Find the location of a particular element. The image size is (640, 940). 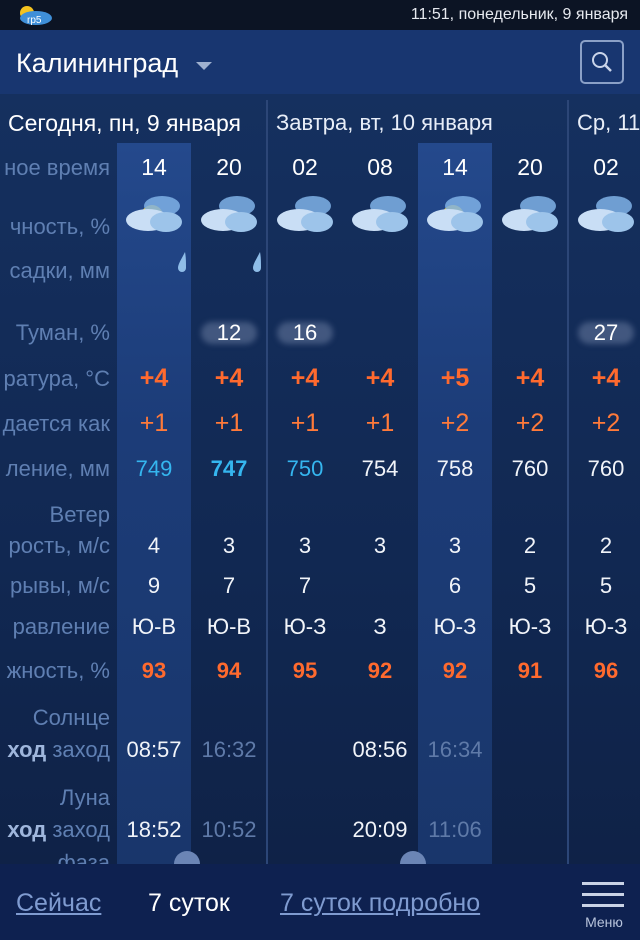

cloud-sun-rain-icon is located at coordinates (154, 214).